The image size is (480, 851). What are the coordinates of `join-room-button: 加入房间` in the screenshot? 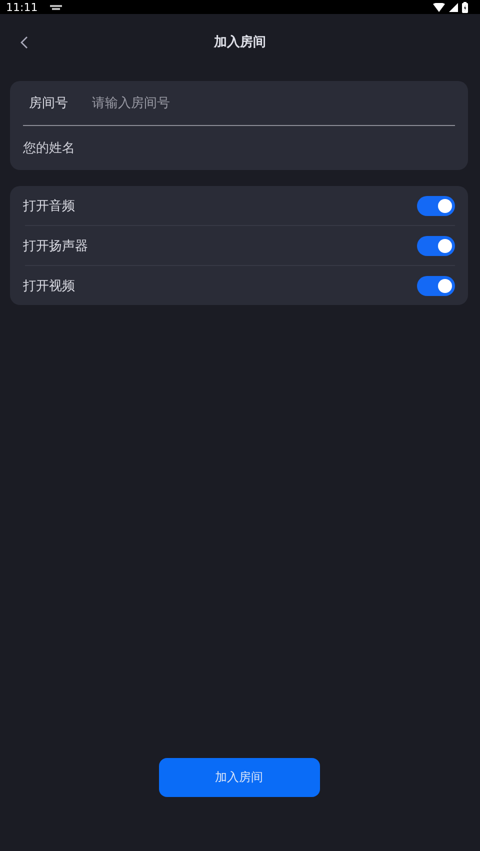 It's located at (239, 777).